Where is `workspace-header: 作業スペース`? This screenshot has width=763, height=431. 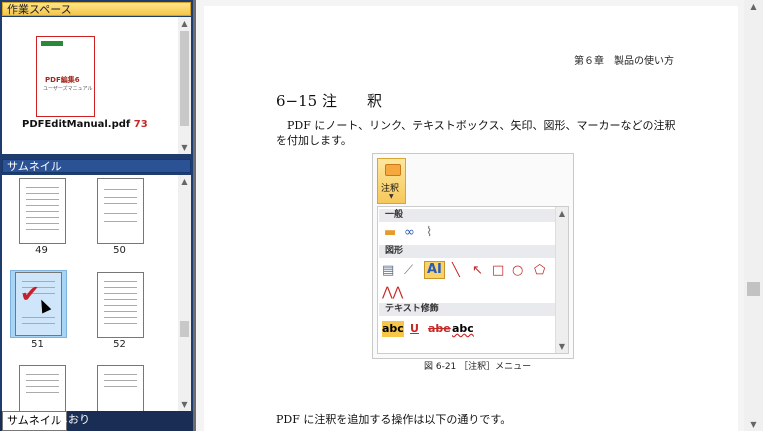
workspace-header: 作業スペース is located at coordinates (96, 9).